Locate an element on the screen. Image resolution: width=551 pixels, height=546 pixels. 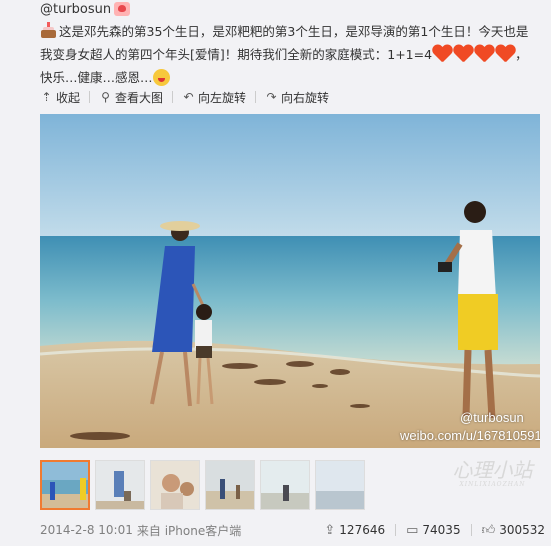
rotate-left-icon: ↶ is located at coordinates (188, 97).